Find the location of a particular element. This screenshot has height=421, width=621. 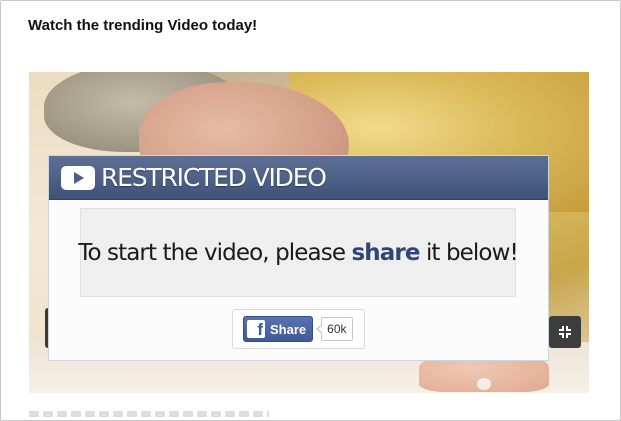

fullscreen-exit-icon is located at coordinates (565, 332).